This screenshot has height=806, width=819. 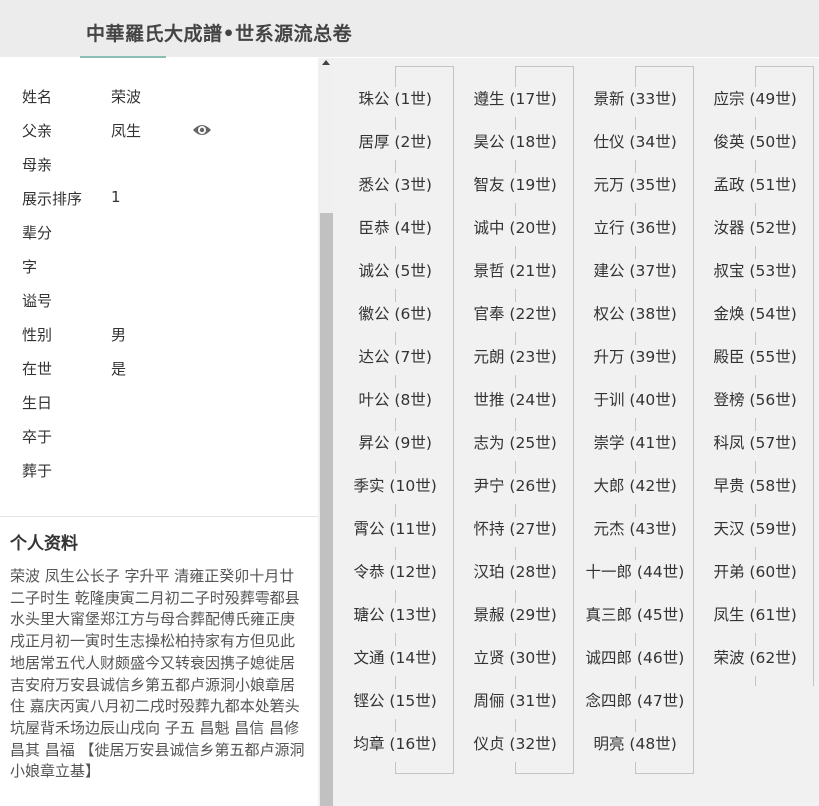 I want to click on generation-item: 徽公 (6世), so click(x=395, y=317).